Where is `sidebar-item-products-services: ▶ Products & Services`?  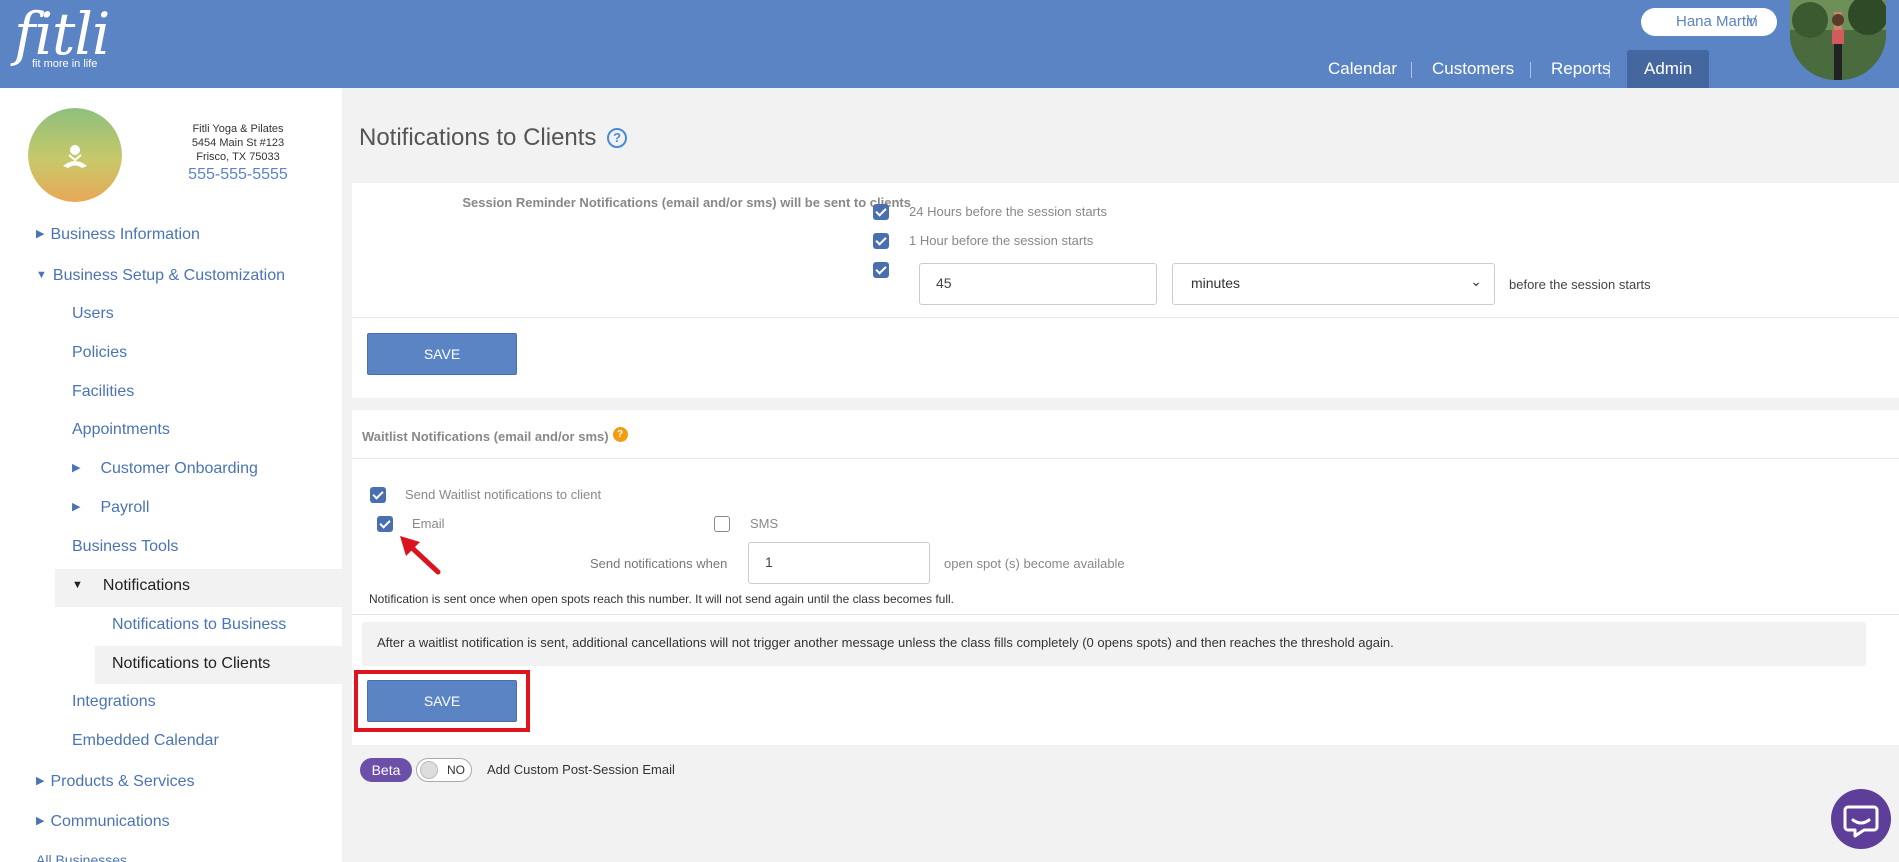
sidebar-item-products-services: ▶ Products & Services is located at coordinates (115, 782).